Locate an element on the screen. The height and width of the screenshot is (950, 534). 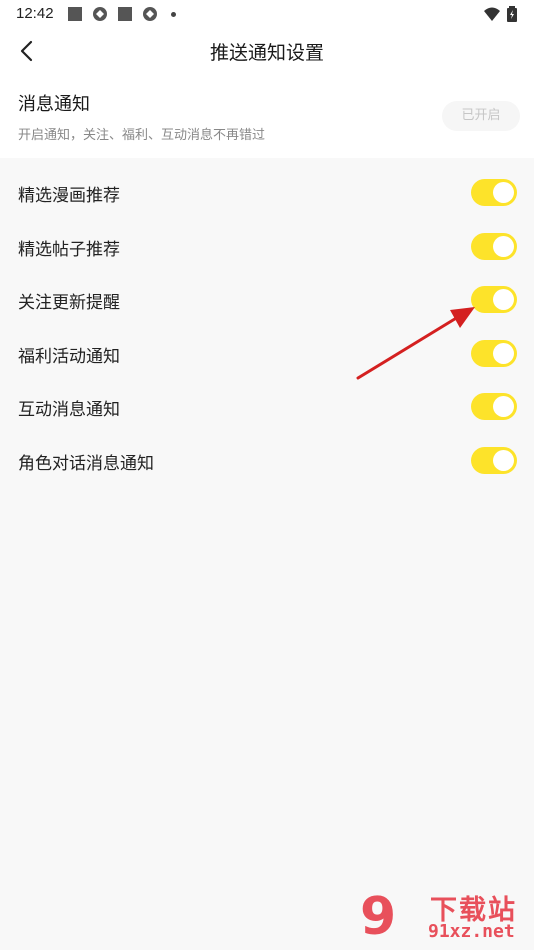
dot-icon is located at coordinates (173, 14).